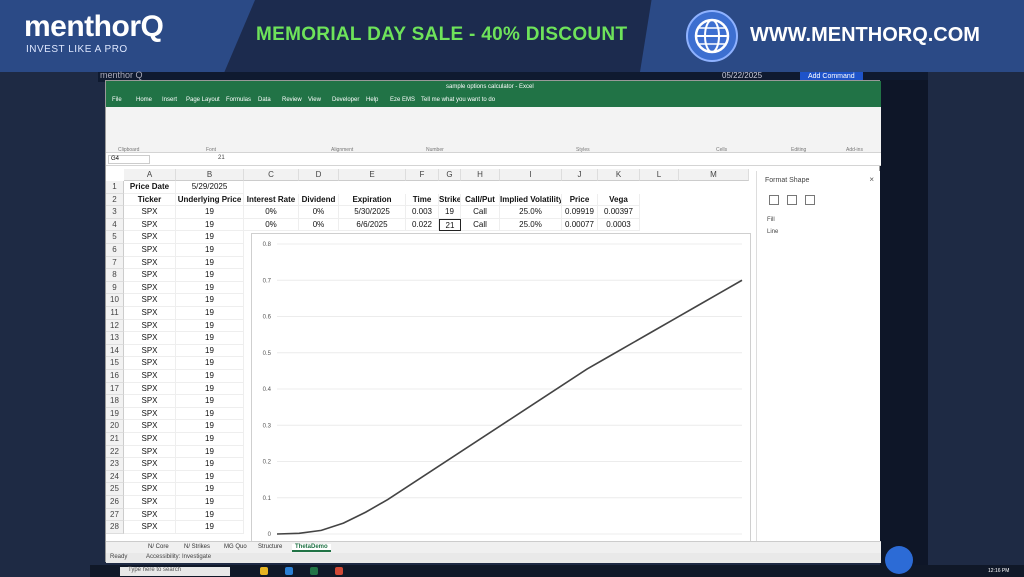 This screenshot has height=577, width=1024. What do you see at coordinates (115, 263) in the screenshot?
I see `row-header: 7` at bounding box center [115, 263].